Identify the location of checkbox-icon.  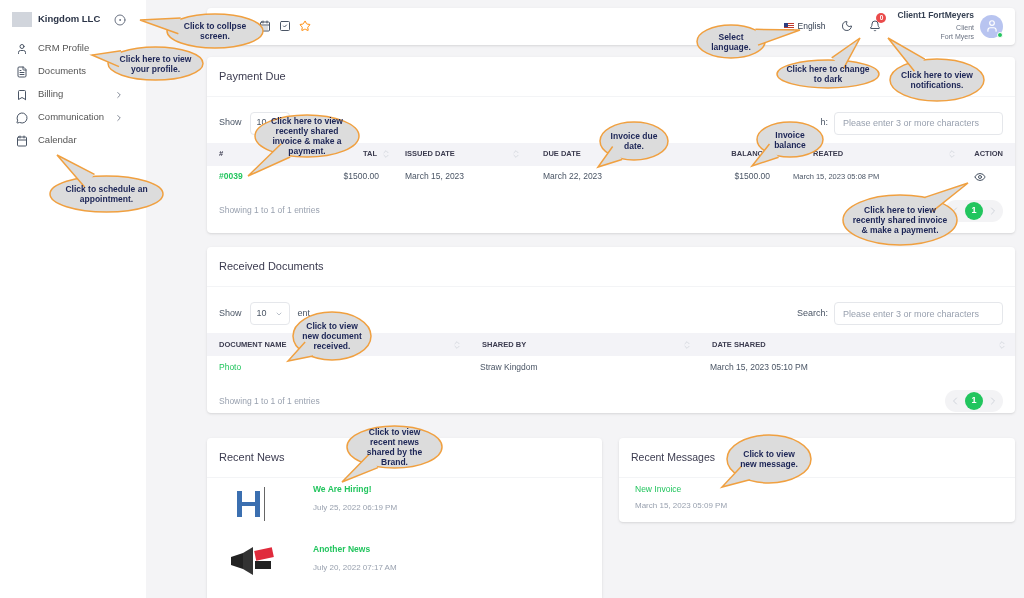
(285, 26).